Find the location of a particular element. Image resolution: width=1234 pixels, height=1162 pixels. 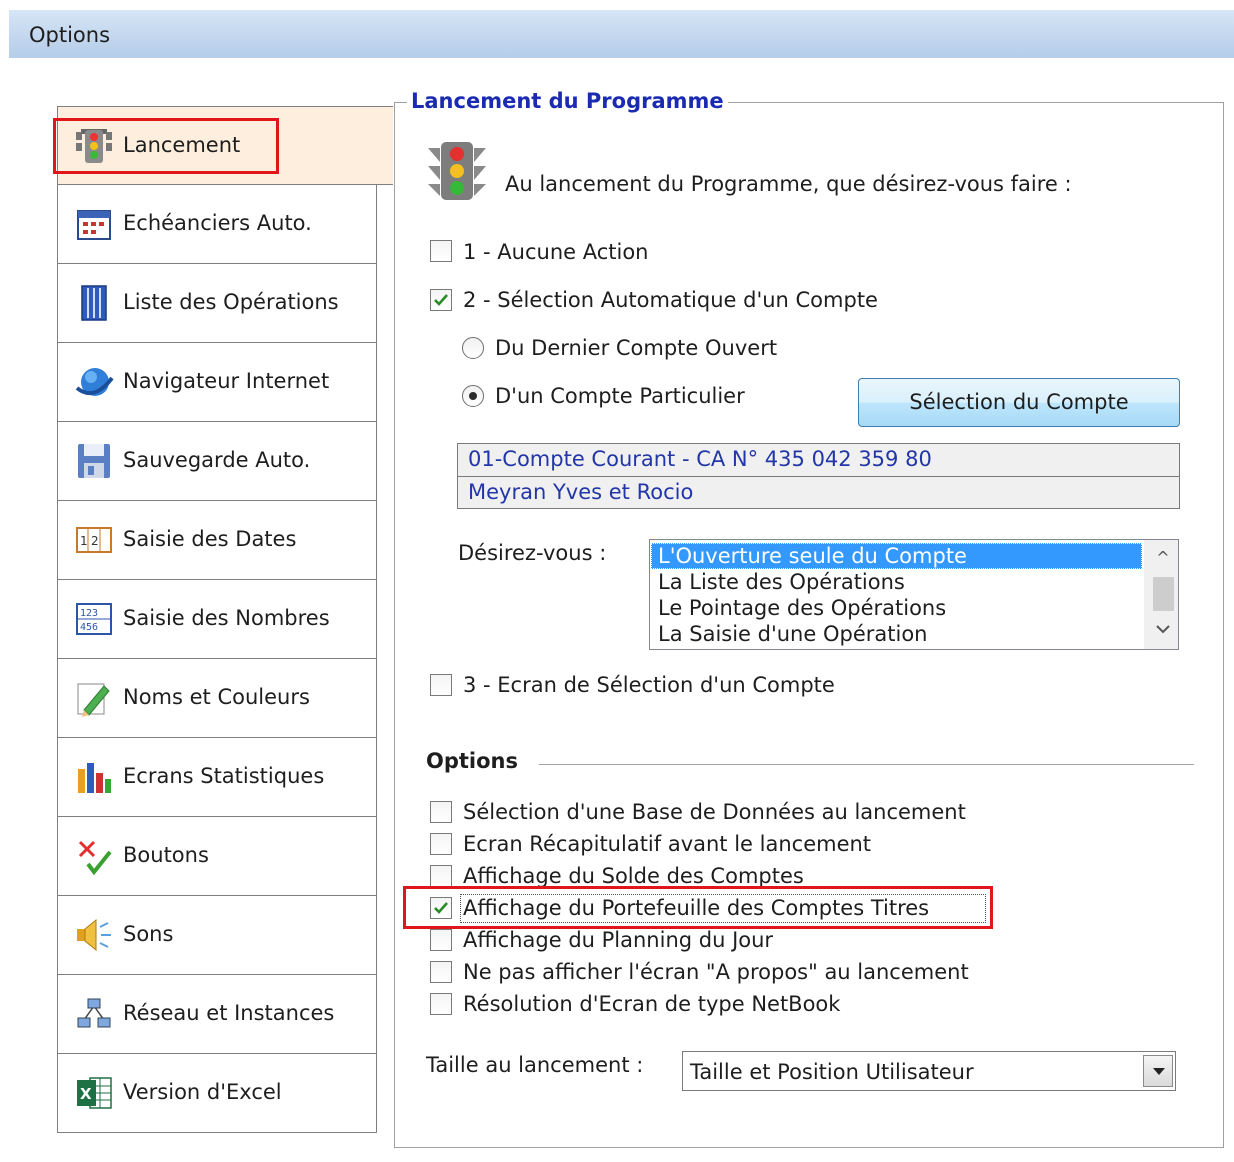

specific-account-label: D'un Compte Particulier is located at coordinates (620, 396).